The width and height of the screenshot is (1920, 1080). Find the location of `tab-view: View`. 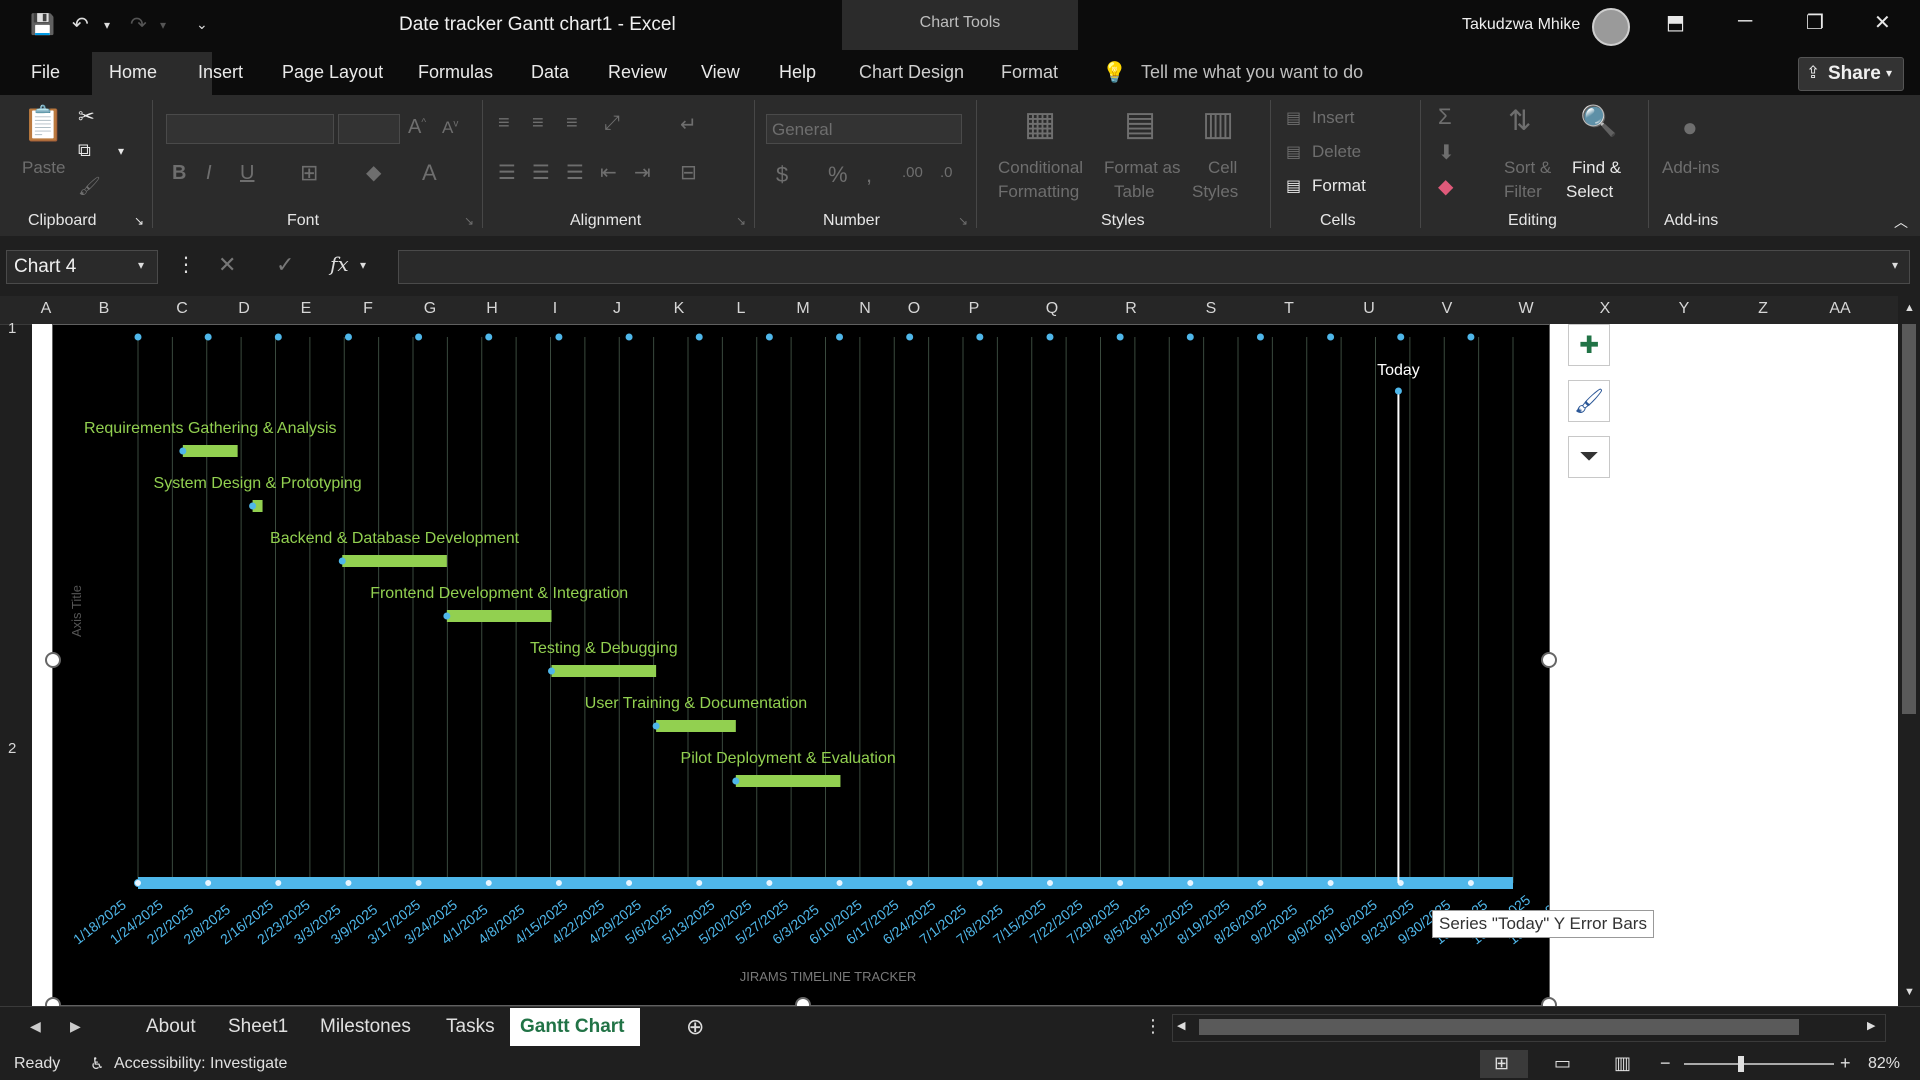

tab-view: View is located at coordinates (720, 72).